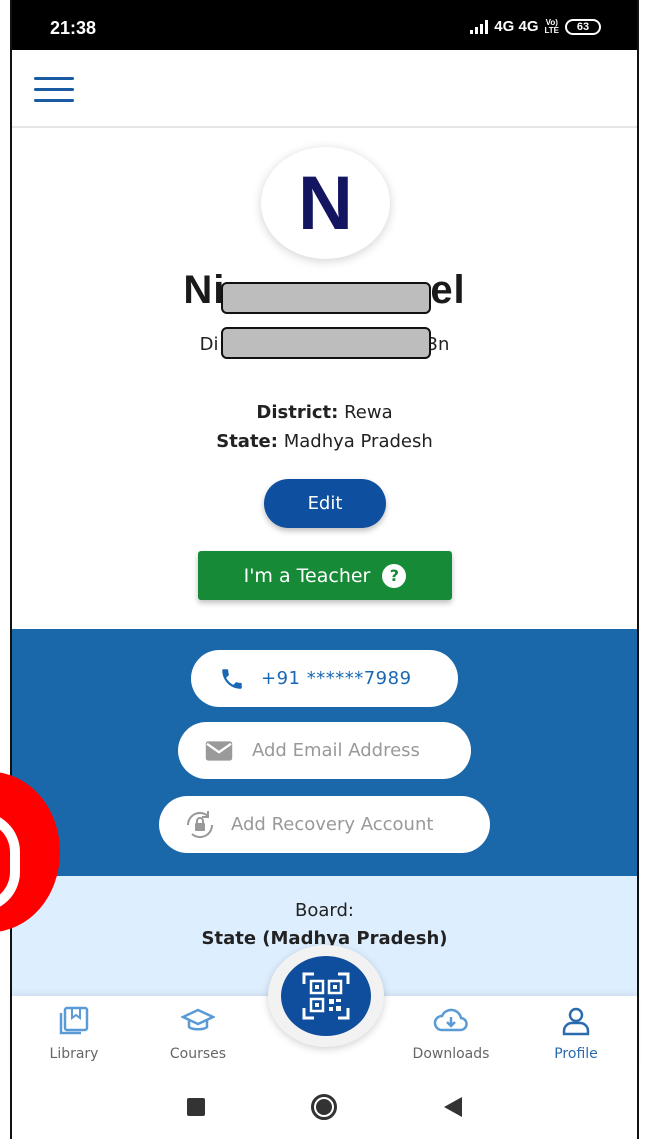  I want to click on nav-courses: Courses, so click(198, 1034).